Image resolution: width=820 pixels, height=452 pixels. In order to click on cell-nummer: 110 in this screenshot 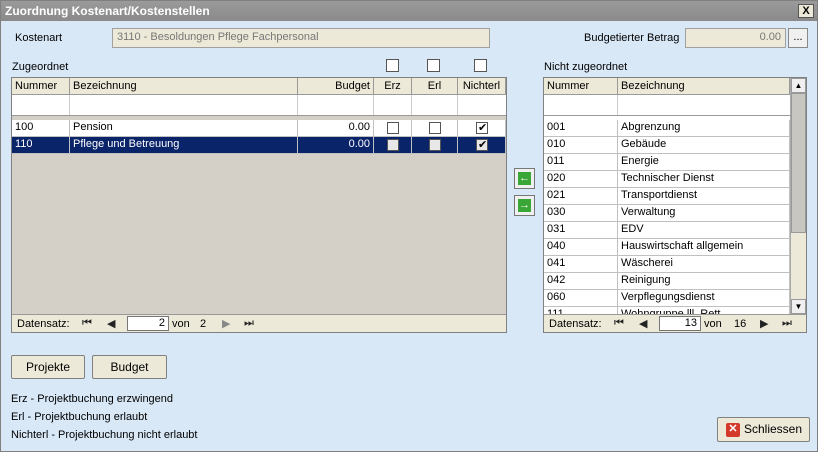, I will do `click(41, 145)`.